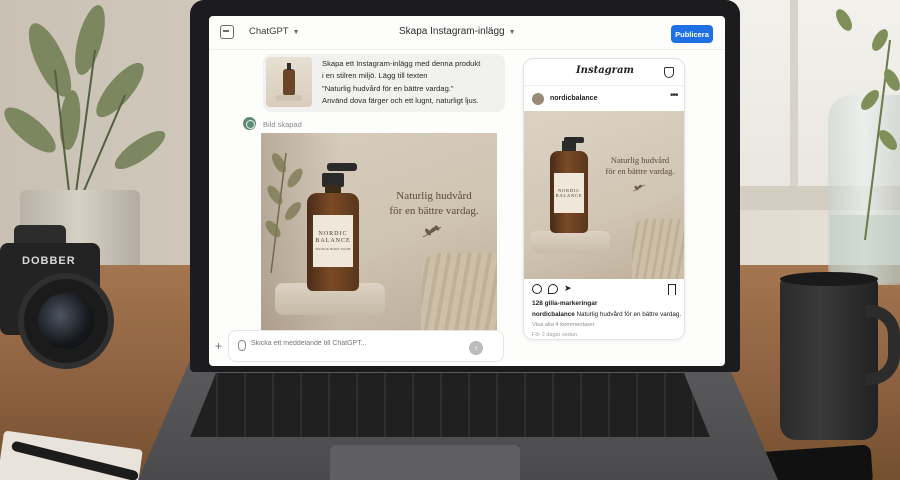  What do you see at coordinates (289, 66) in the screenshot?
I see `thumb-bottle-cap` at bounding box center [289, 66].